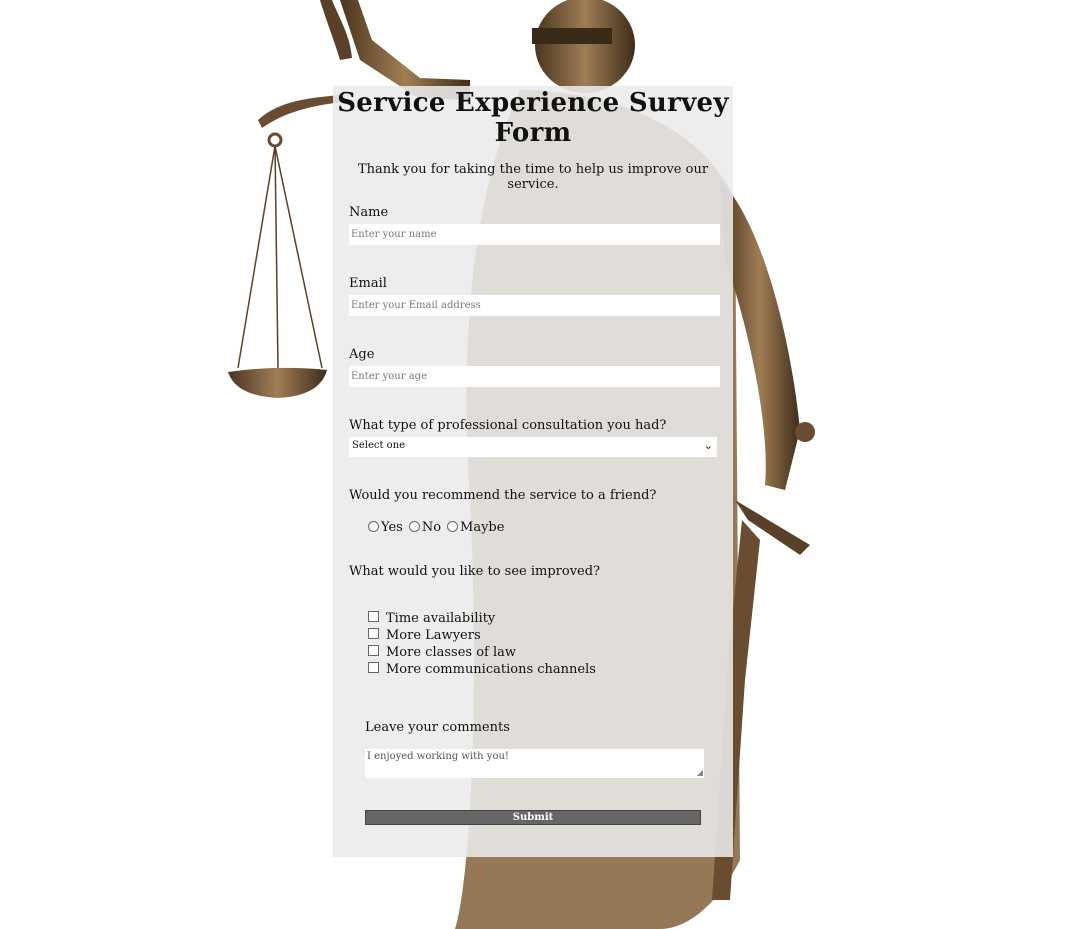 The width and height of the screenshot is (1085, 929). What do you see at coordinates (533, 447) in the screenshot?
I see `consultation-select: Select one ⌄` at bounding box center [533, 447].